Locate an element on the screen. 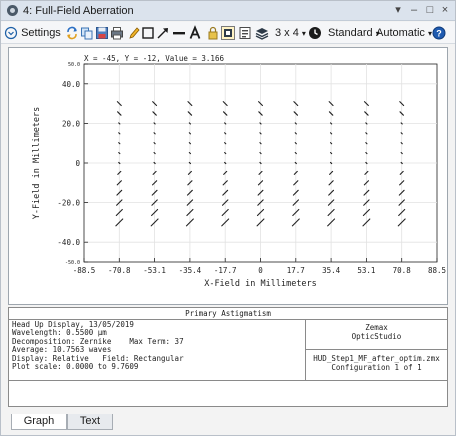  info-title: Primary Astigmatism is located at coordinates (228, 314).